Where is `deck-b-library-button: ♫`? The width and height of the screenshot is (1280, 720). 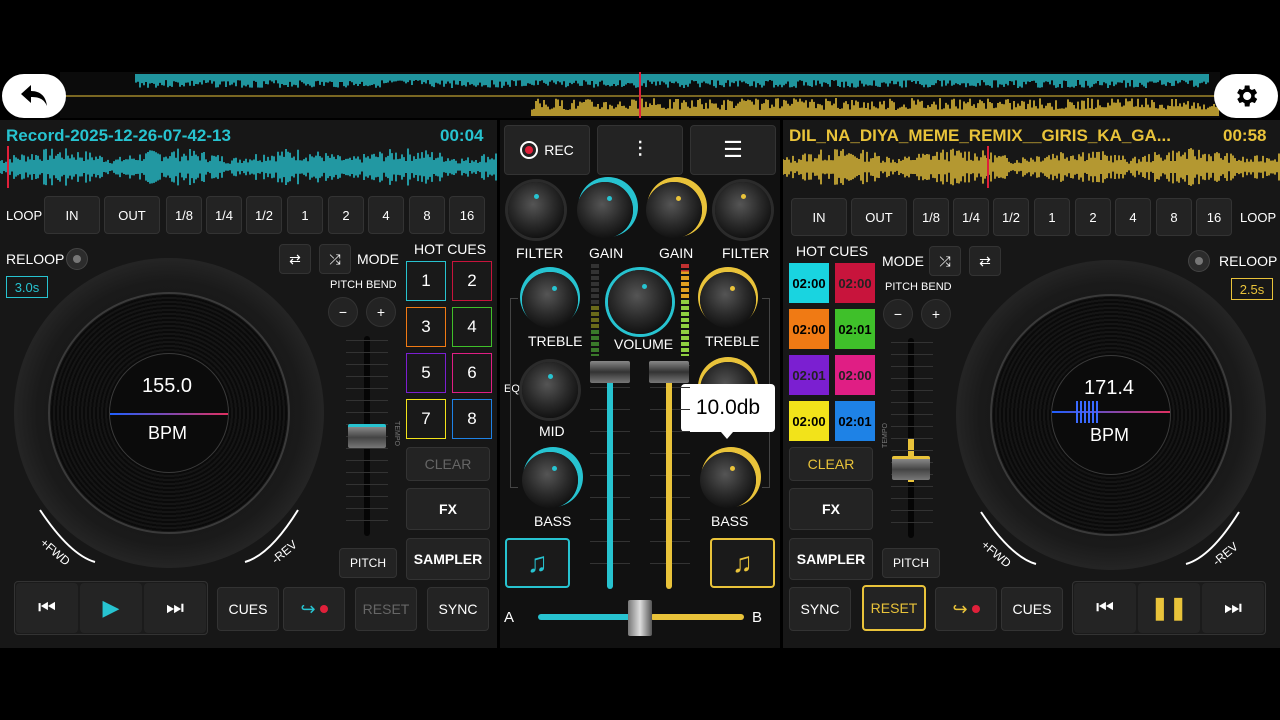 deck-b-library-button: ♫ is located at coordinates (742, 563).